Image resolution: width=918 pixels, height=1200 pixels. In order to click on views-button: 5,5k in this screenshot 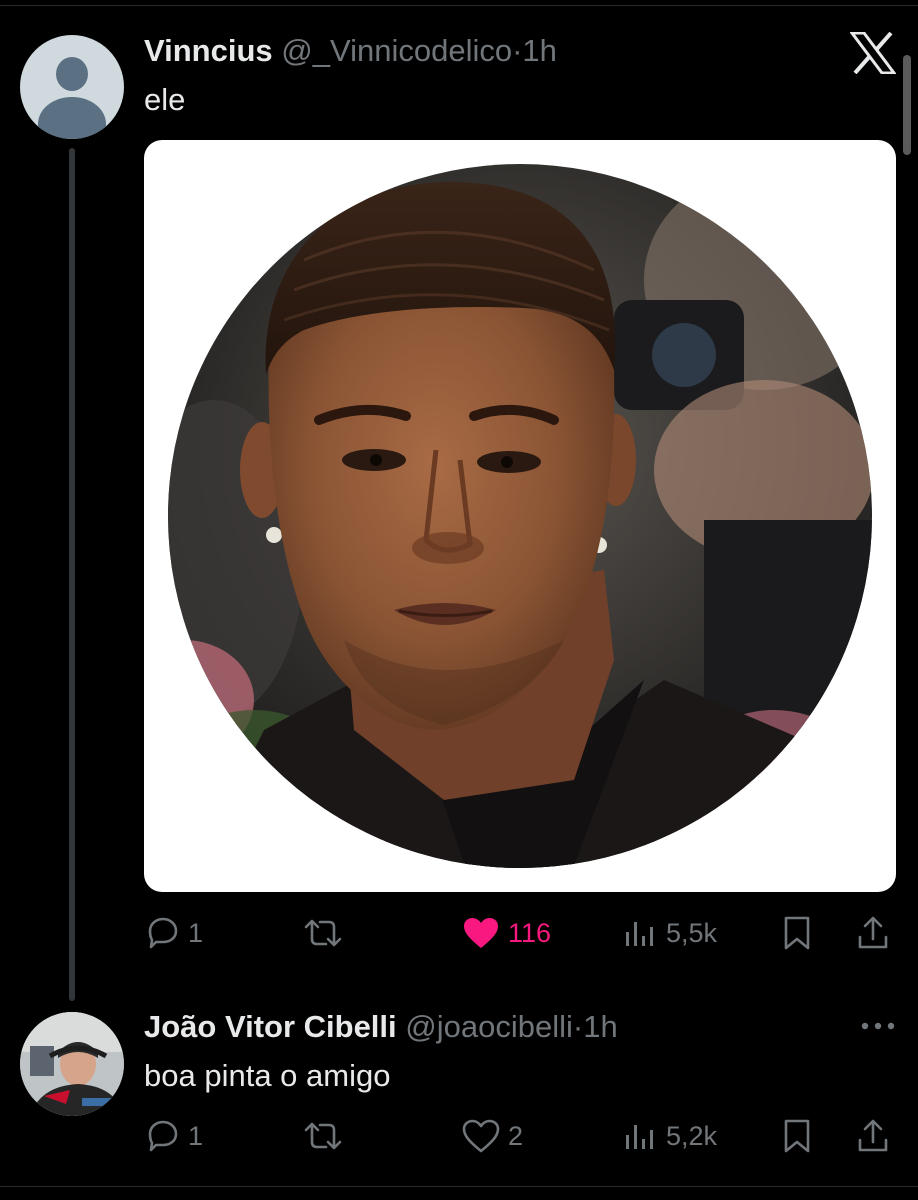, I will do `click(670, 933)`.